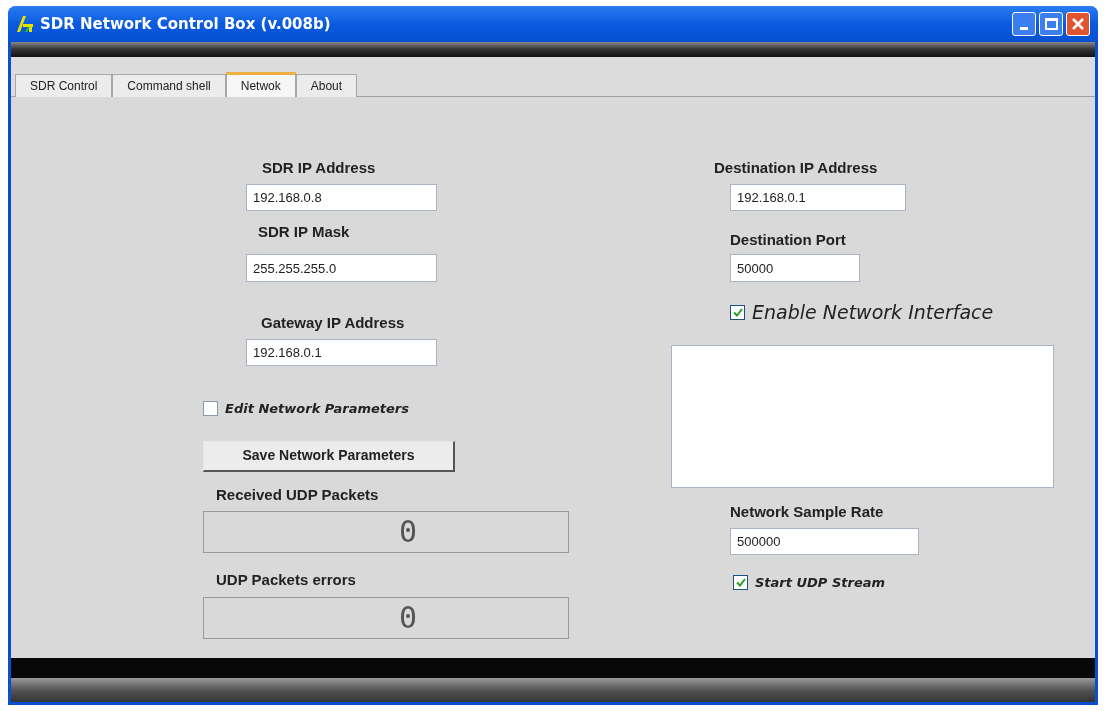  What do you see at coordinates (824, 541) in the screenshot?
I see `input-field: 500000` at bounding box center [824, 541].